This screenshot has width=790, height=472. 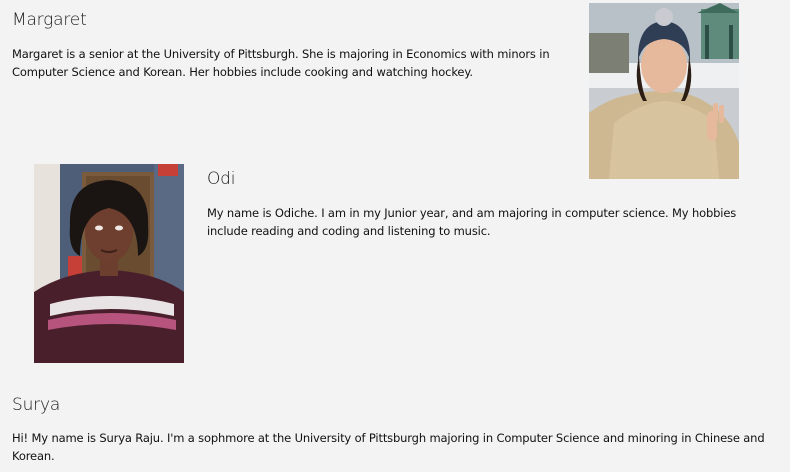 I want to click on profile-name-surya: Surya, so click(x=36, y=405).